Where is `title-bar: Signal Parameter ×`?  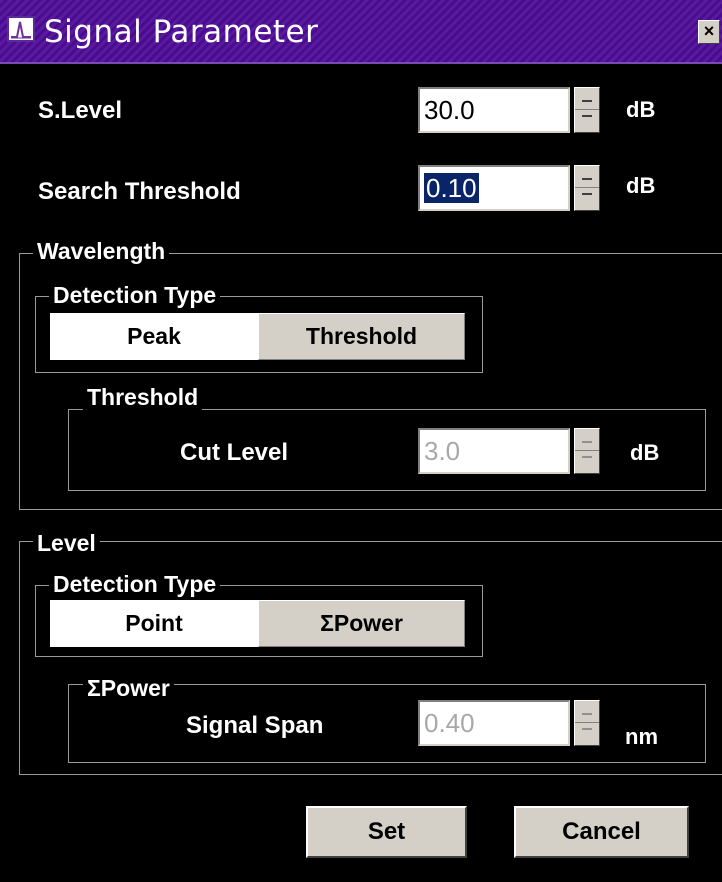 title-bar: Signal Parameter × is located at coordinates (361, 32).